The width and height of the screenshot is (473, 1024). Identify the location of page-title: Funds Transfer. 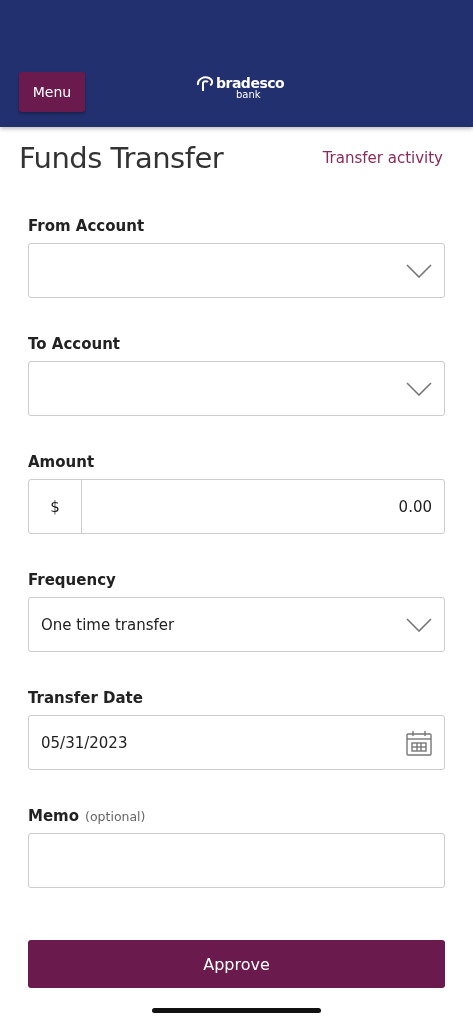
(121, 158).